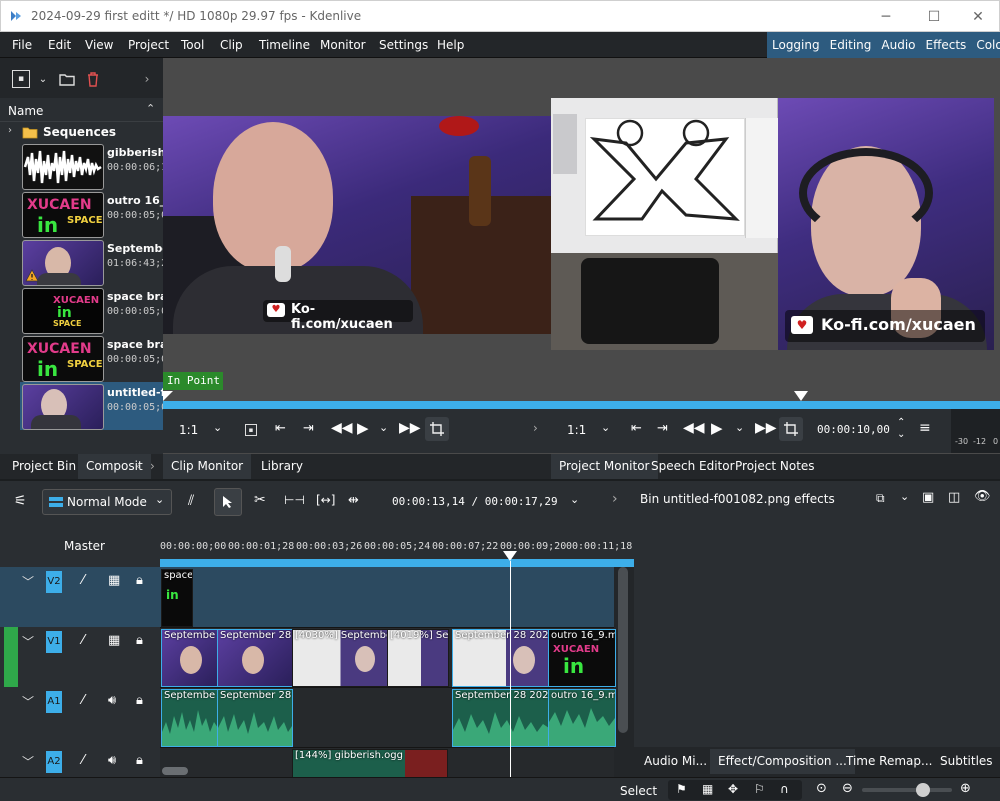  What do you see at coordinates (340, 658) in the screenshot?
I see `clip-v1-september-speed-4030: [4030%] Septembe` at bounding box center [340, 658].